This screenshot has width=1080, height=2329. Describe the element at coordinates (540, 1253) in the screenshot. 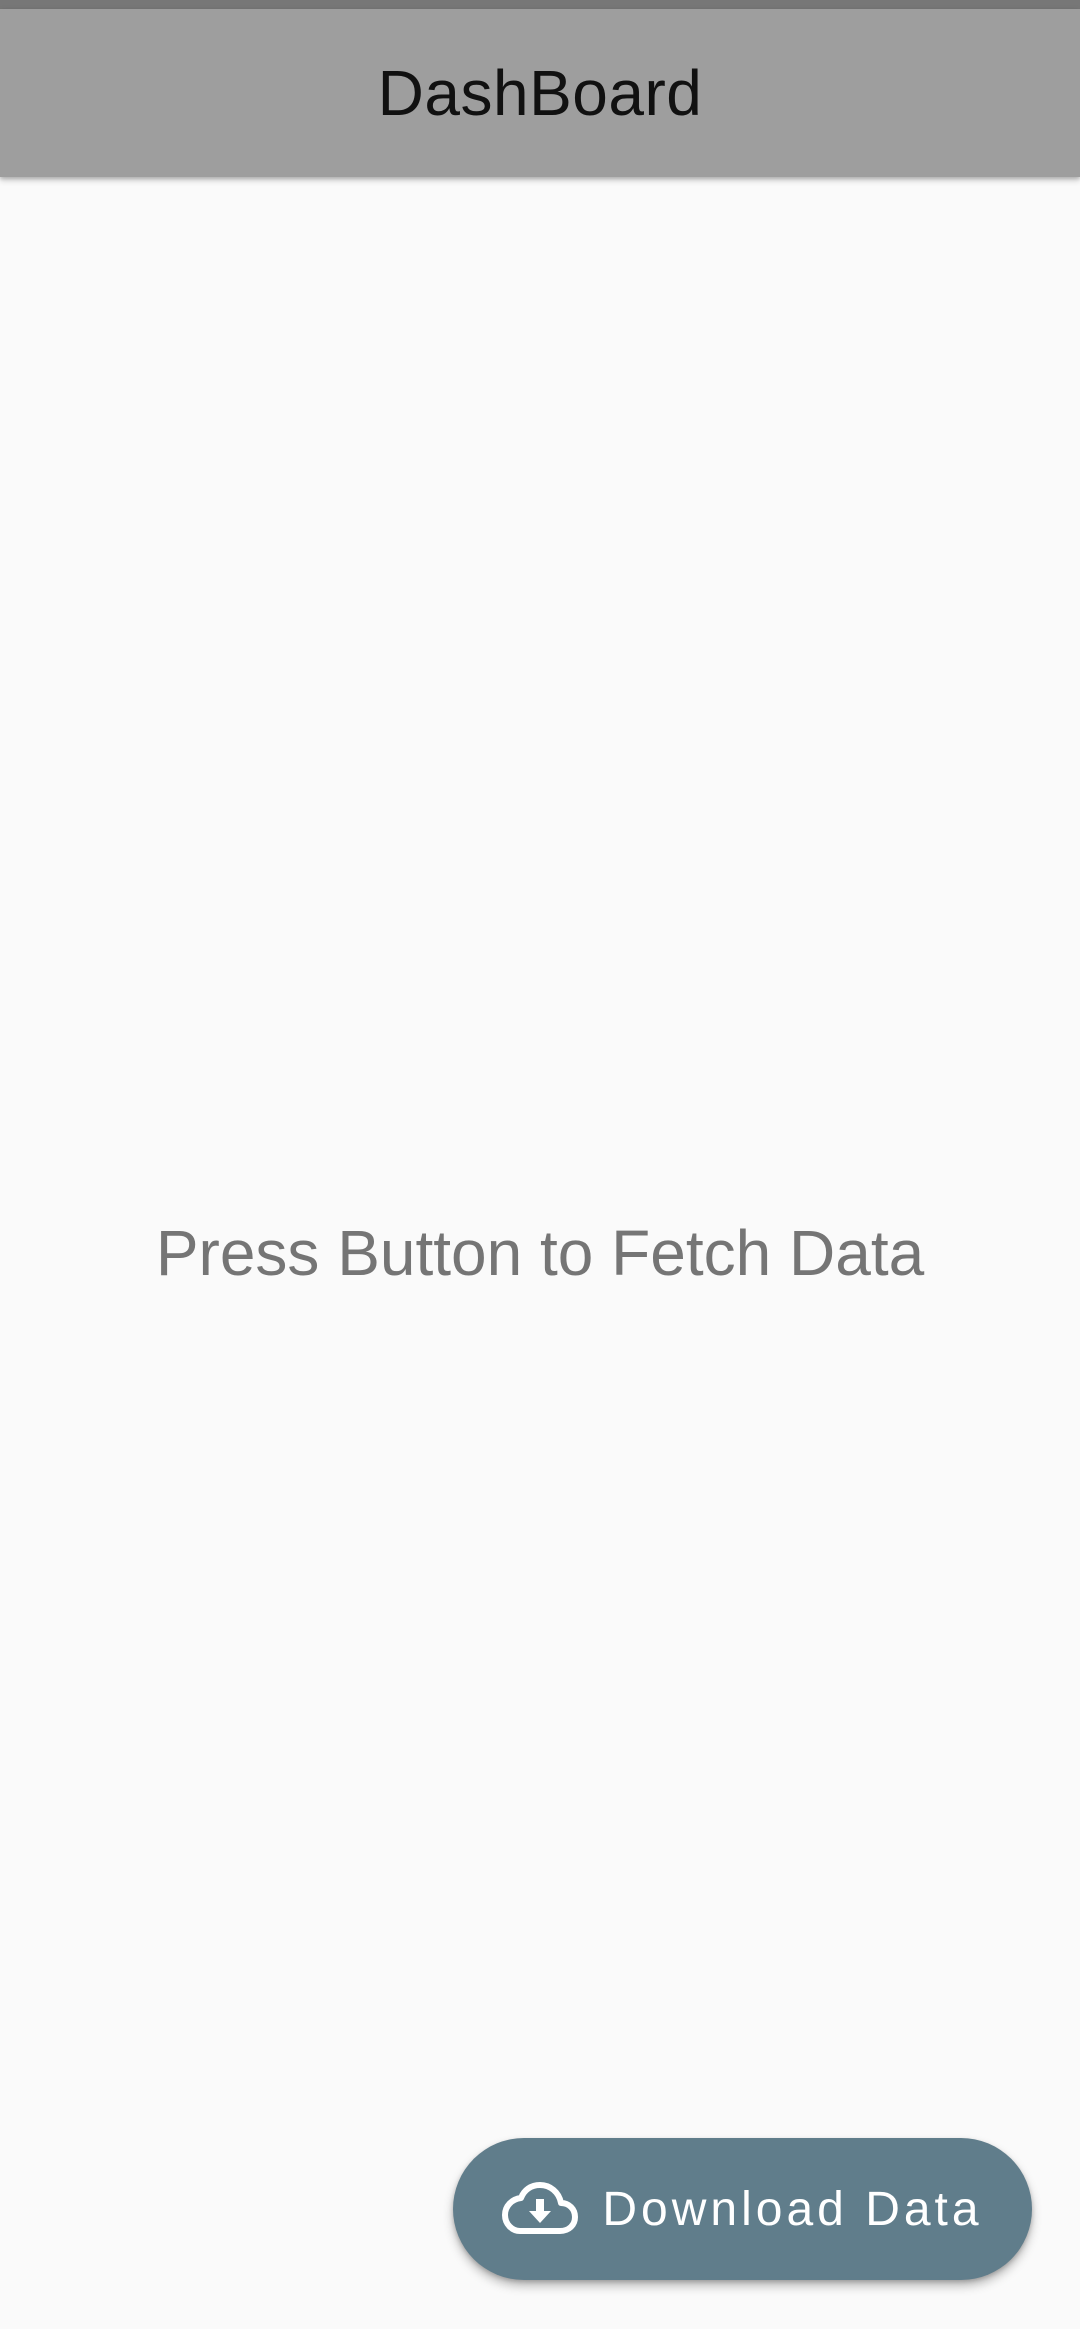

I see `empty-state-message: Press Button to Fetch Data` at that location.